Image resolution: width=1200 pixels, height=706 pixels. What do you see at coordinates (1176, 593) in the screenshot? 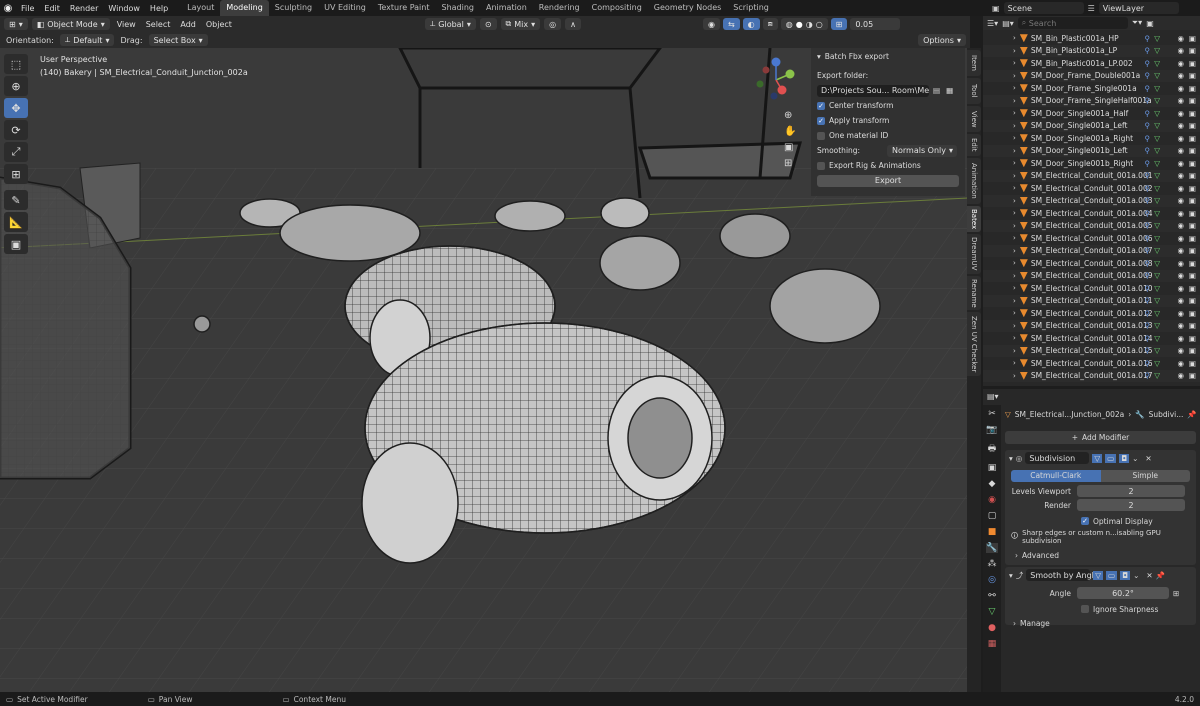
I see `node-socket-icon: ⊞` at bounding box center [1176, 593].